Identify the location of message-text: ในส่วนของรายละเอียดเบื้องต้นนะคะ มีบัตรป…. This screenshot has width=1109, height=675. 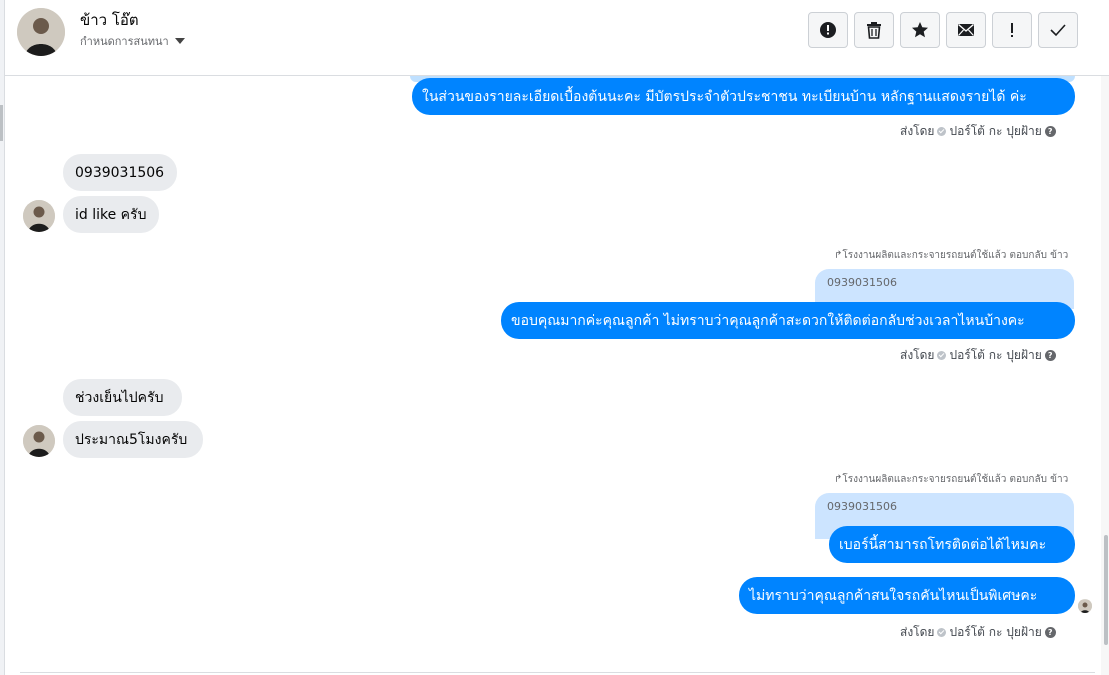
(724, 96).